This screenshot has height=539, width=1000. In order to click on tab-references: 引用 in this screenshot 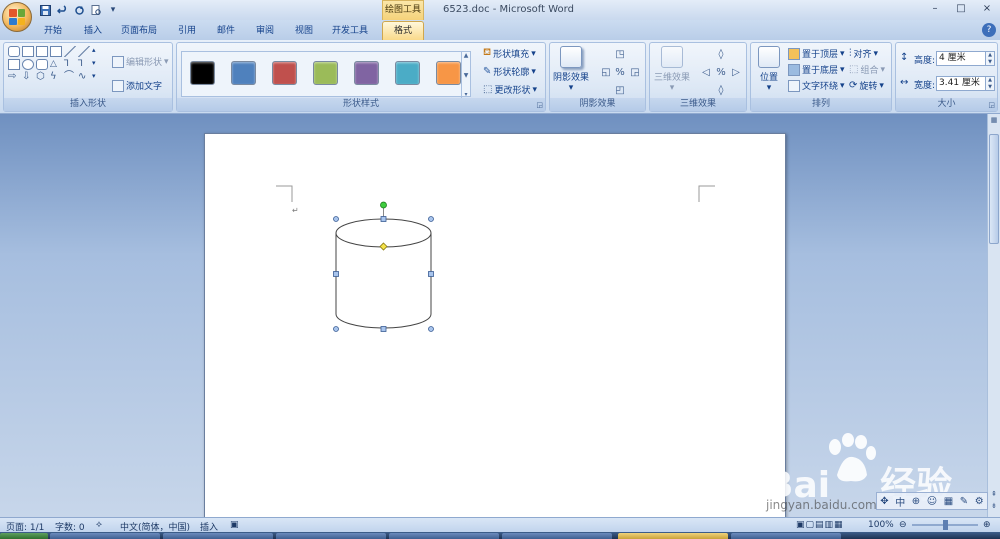, I will do `click(187, 31)`.